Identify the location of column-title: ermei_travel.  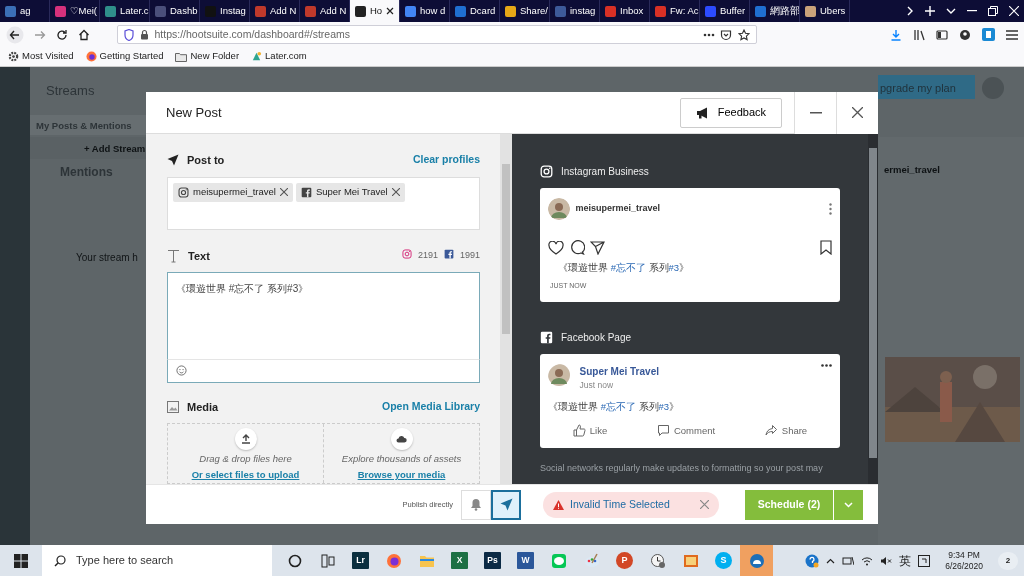
(912, 170).